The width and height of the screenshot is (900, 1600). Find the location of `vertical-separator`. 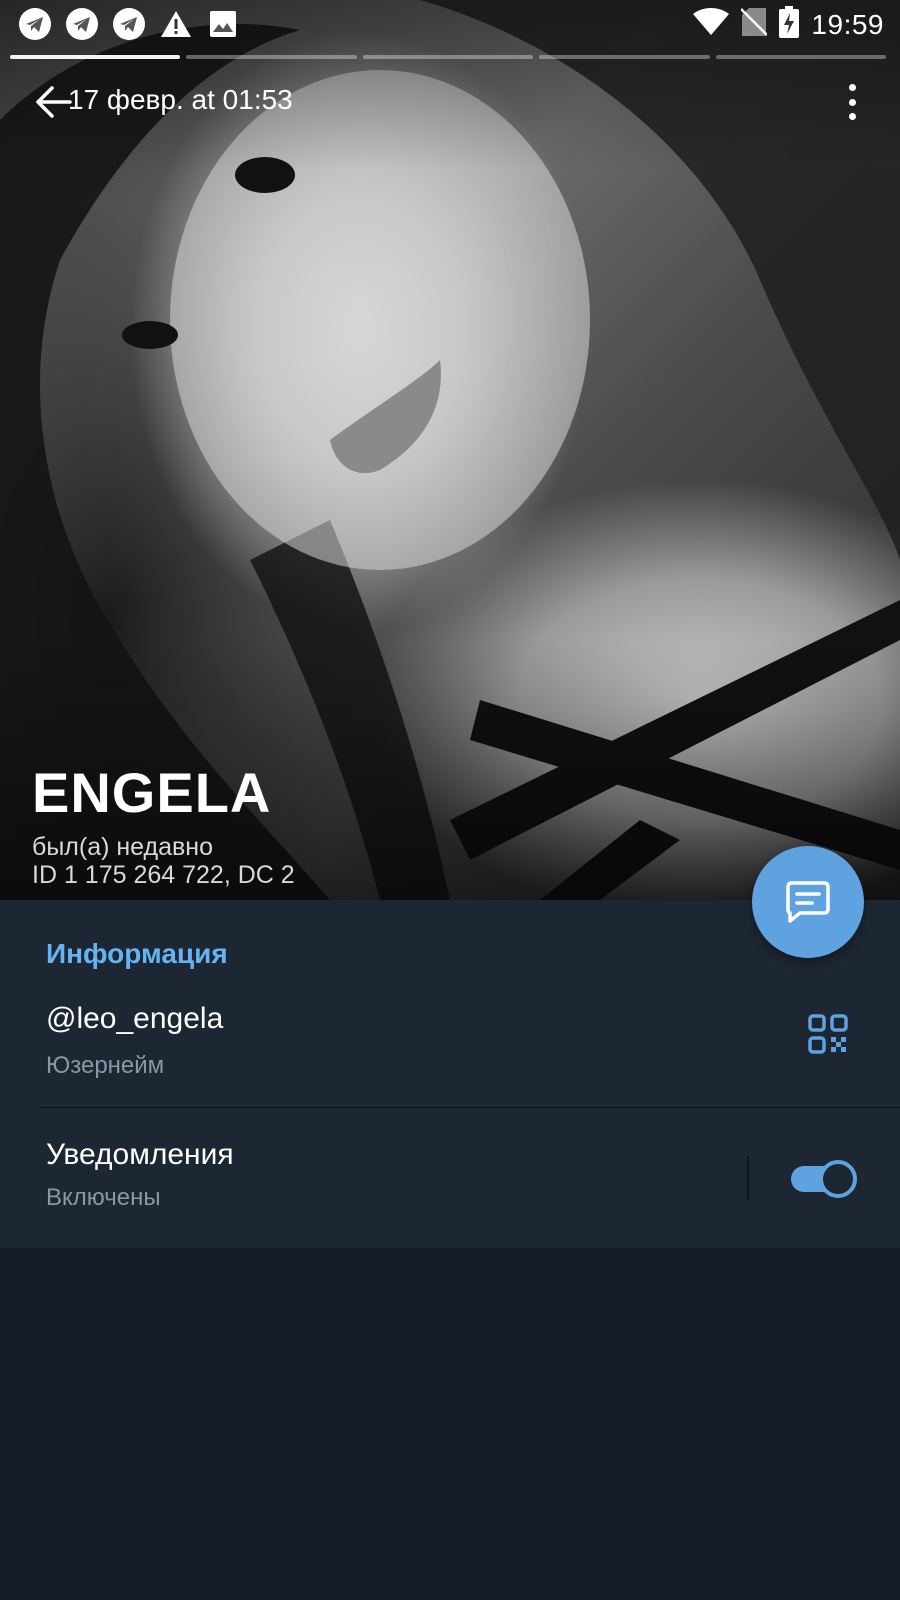

vertical-separator is located at coordinates (748, 1178).